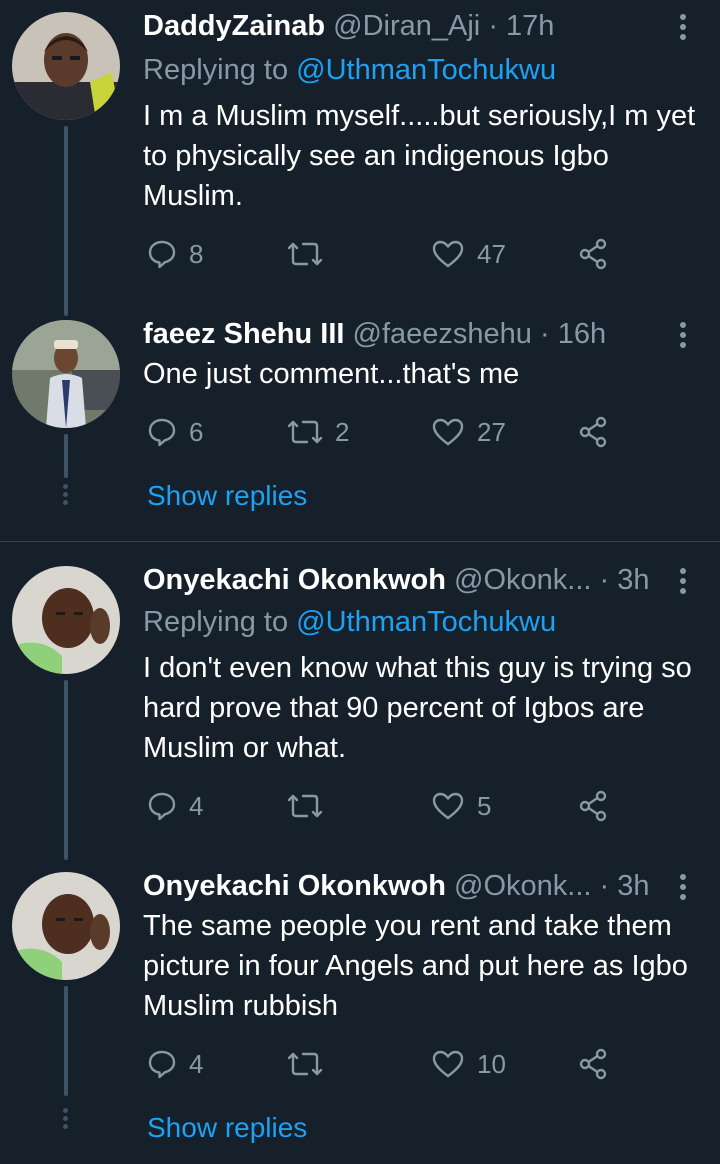  I want to click on tweet-text: One just comment...that's me, so click(331, 374).